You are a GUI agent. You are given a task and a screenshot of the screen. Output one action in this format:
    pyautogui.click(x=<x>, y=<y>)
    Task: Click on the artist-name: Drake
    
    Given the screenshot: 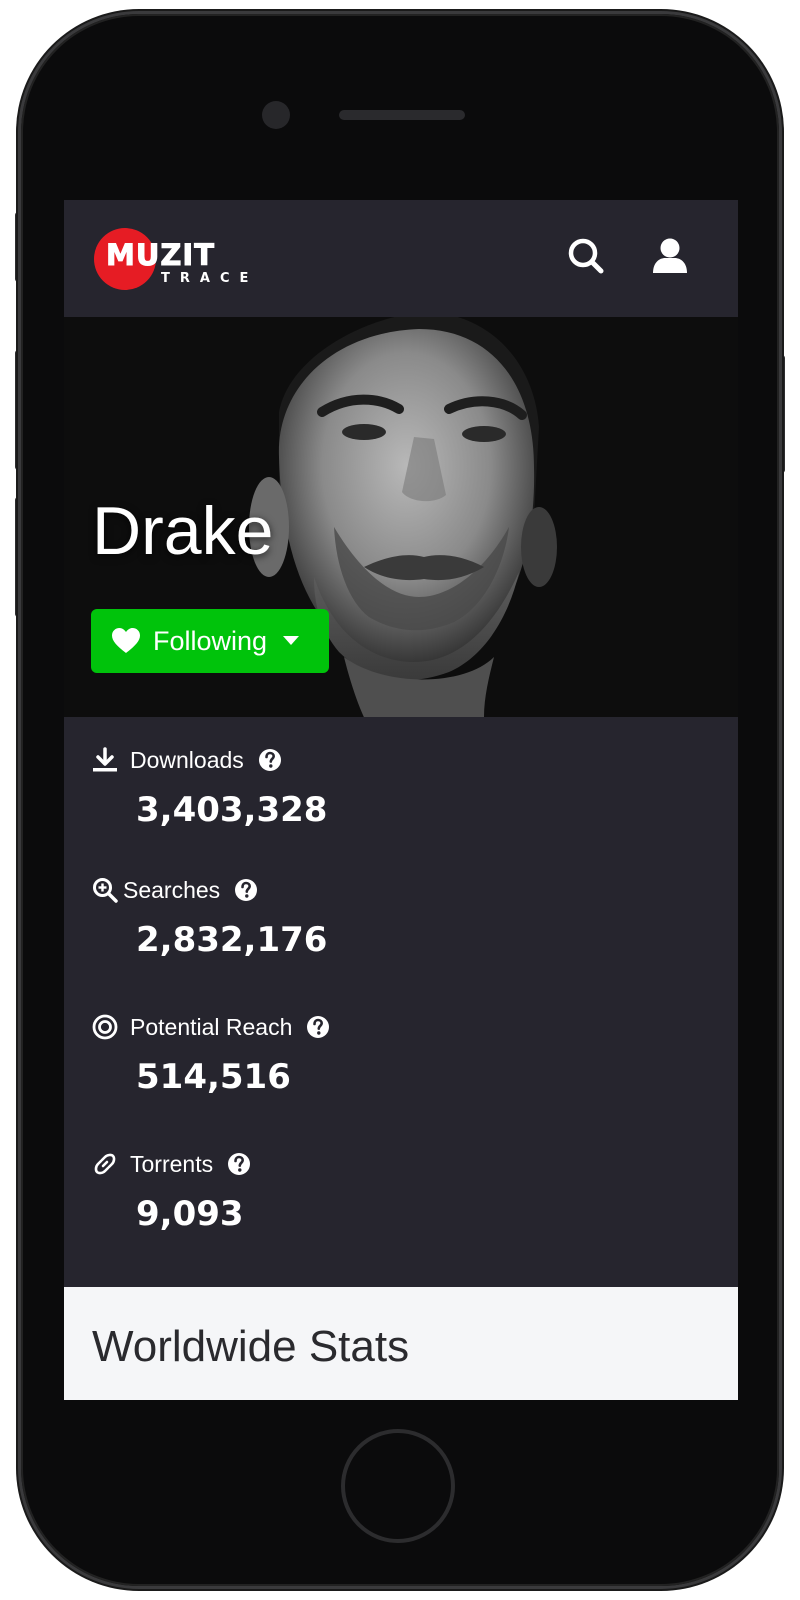 What is the action you would take?
    pyautogui.click(x=183, y=531)
    